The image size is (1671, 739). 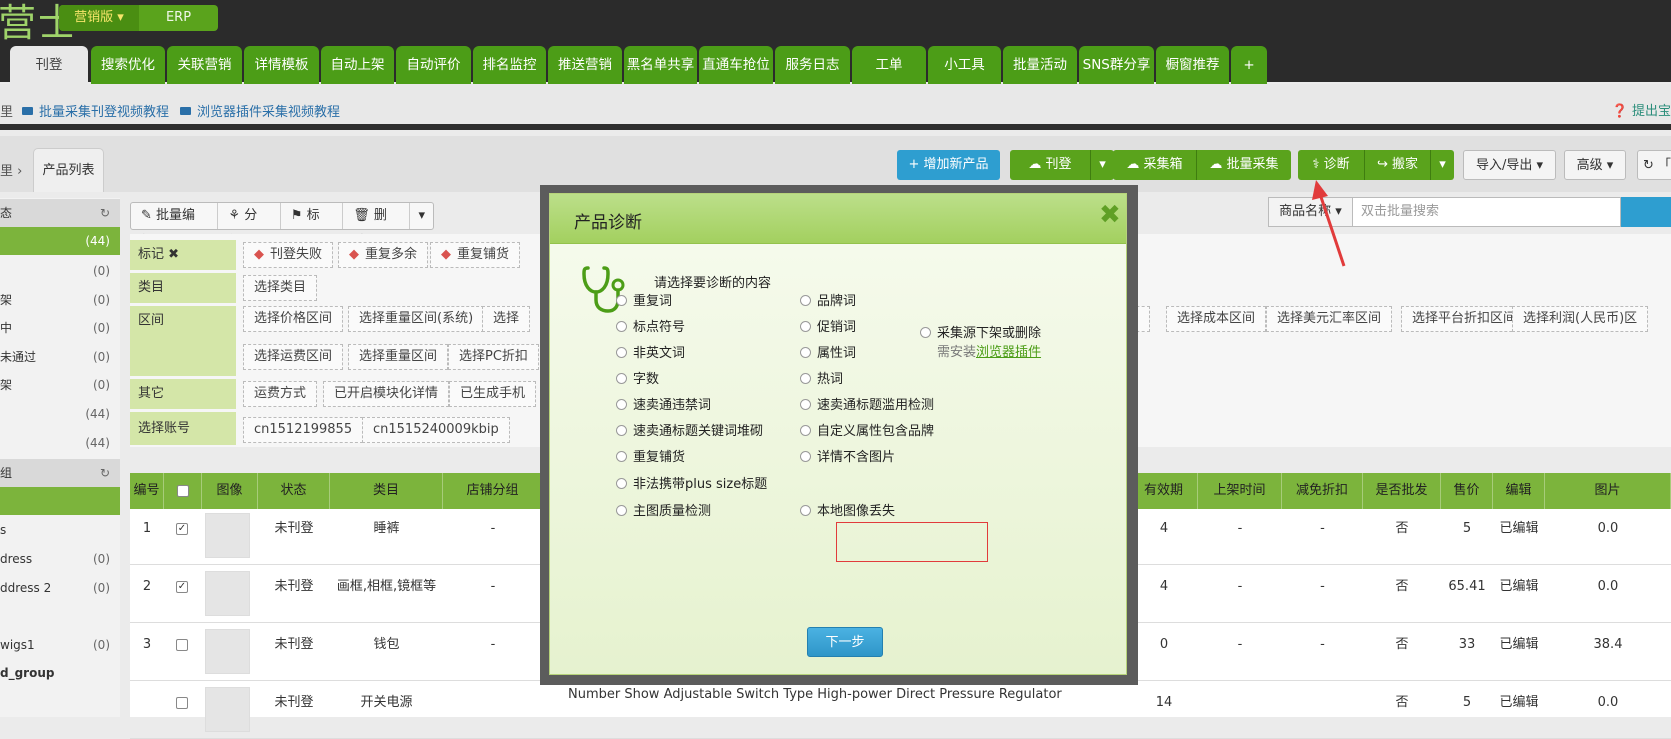 I want to click on delete-button: 🗑 删除, so click(x=377, y=226).